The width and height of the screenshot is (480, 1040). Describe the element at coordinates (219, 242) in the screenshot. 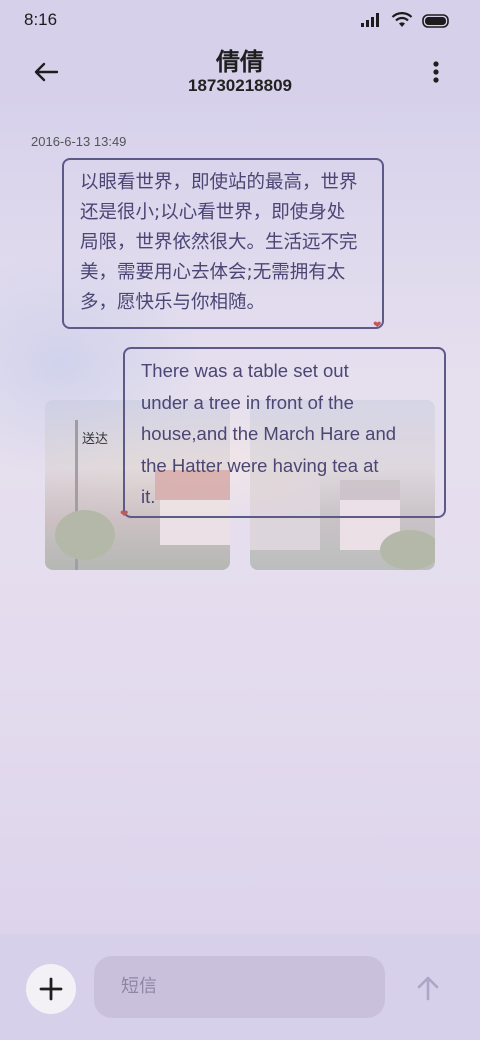

I see `message-line: 局限，世界依然很大。生活远不完` at that location.